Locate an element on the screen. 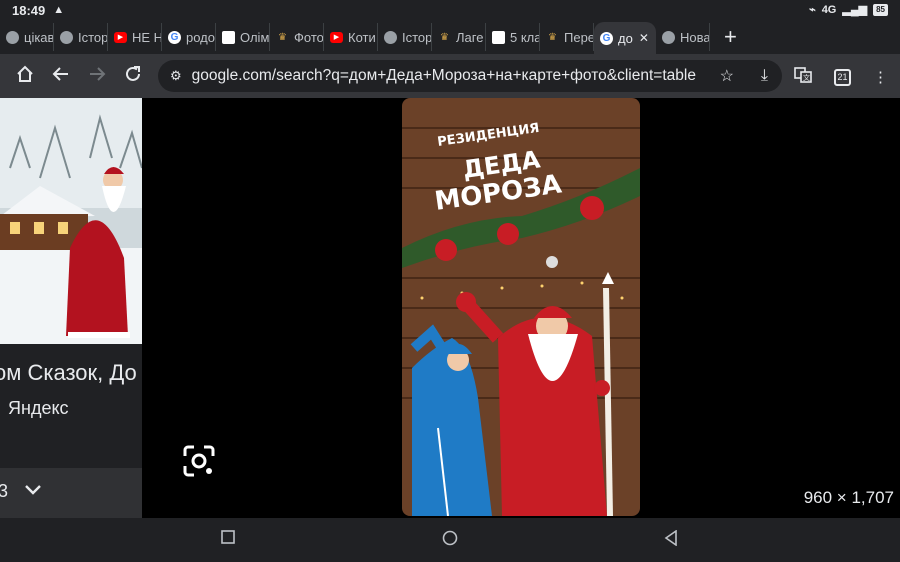 This screenshot has width=900, height=562. source-label: Яндекс is located at coordinates (38, 408).